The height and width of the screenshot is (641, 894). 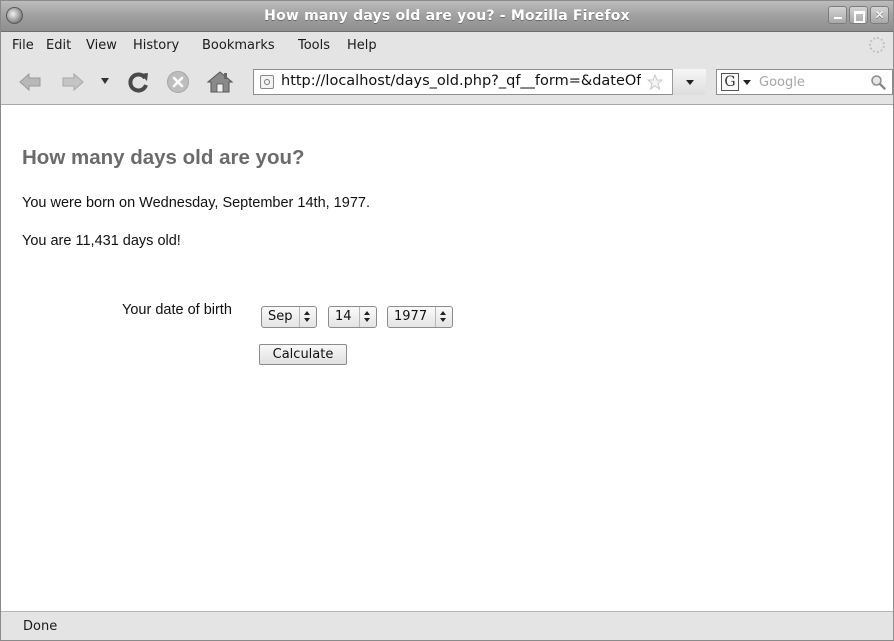 What do you see at coordinates (30, 82) in the screenshot?
I see `back-icon` at bounding box center [30, 82].